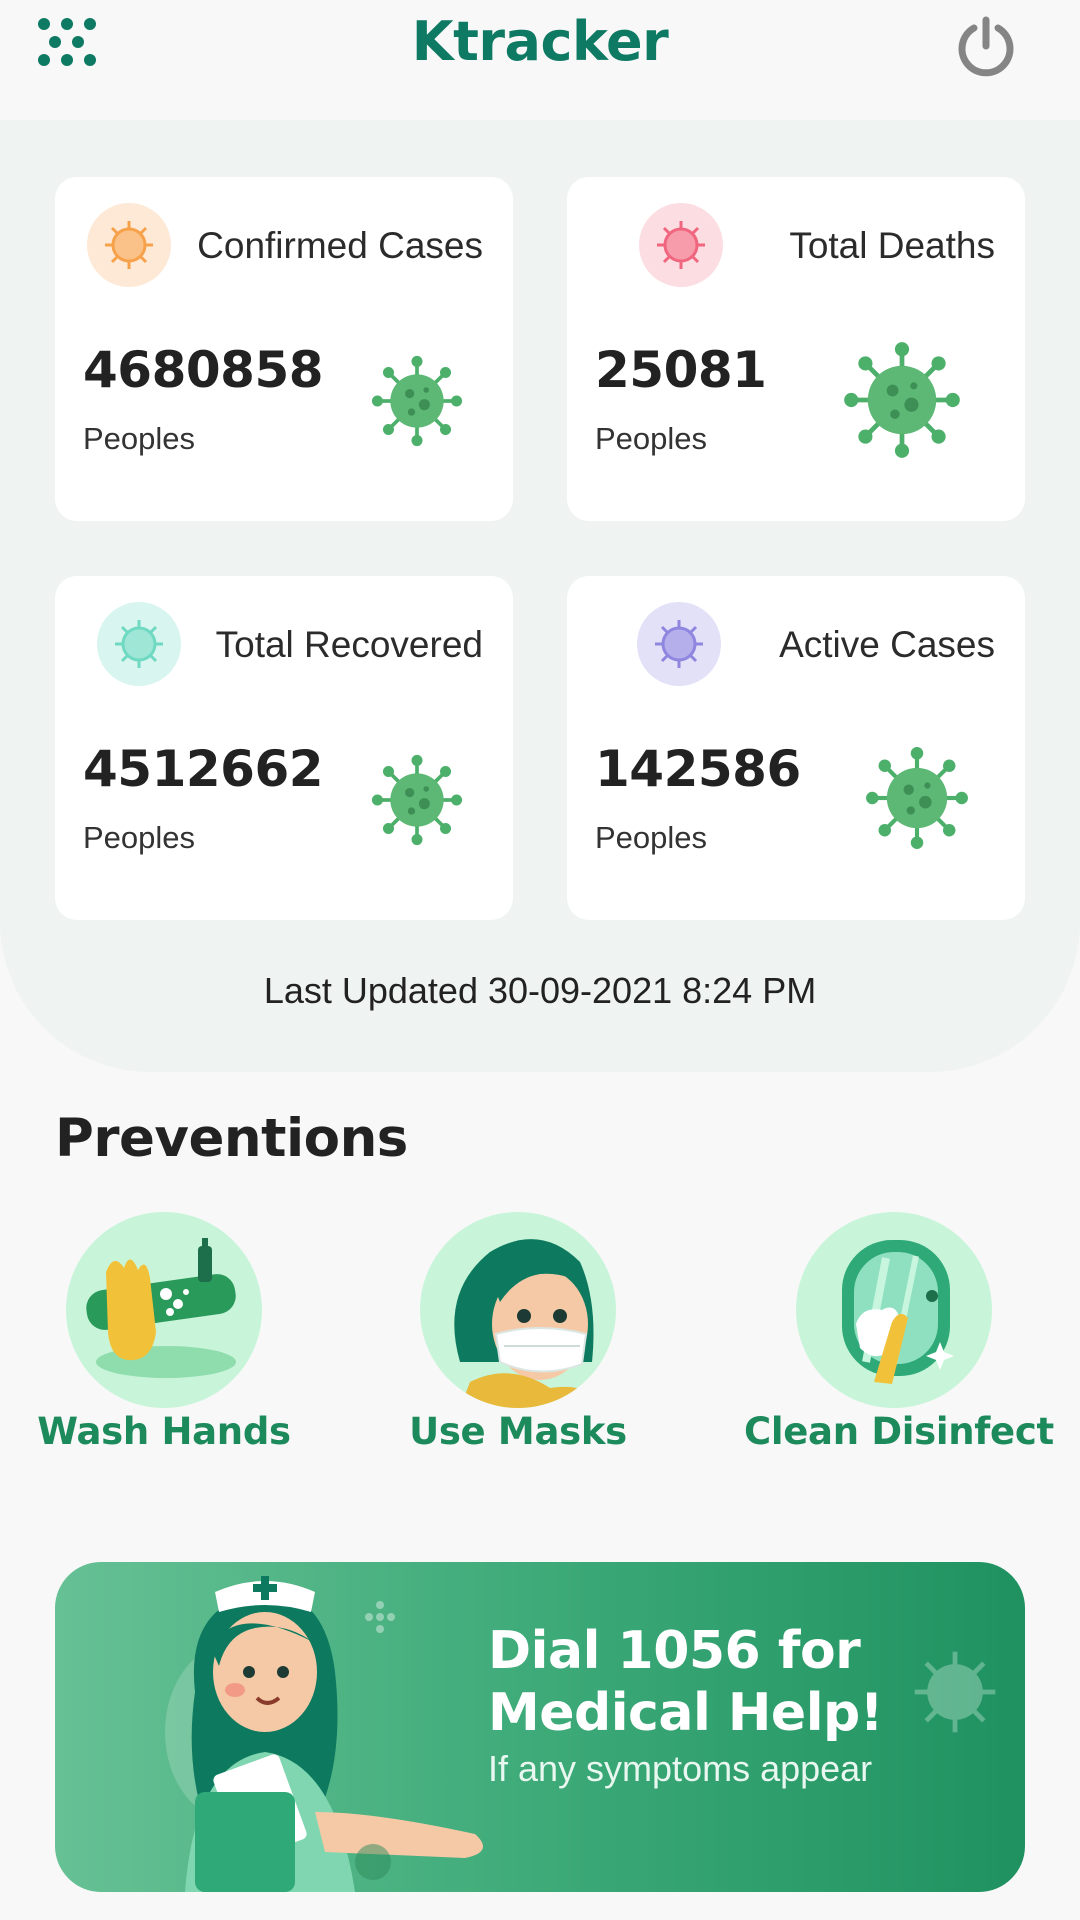  I want to click on banner-subtitle: If any symptoms appear, so click(680, 1768).